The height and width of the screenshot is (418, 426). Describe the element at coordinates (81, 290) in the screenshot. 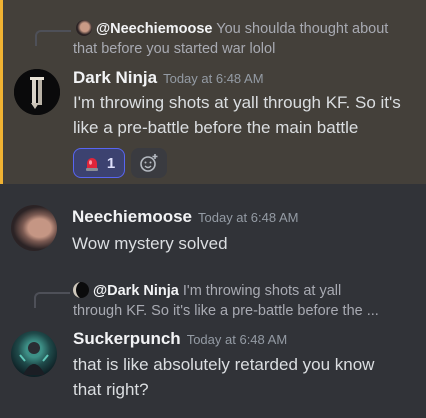

I see `reply-avatar-dark-ninja` at that location.